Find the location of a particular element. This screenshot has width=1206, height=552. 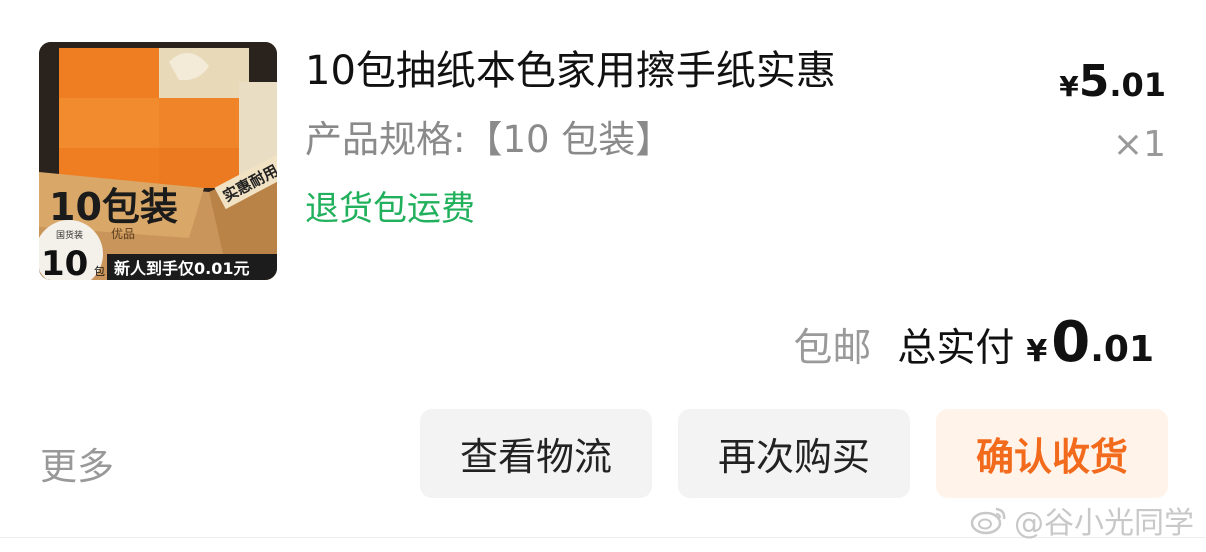

free-shipping-label: 包邮 is located at coordinates (832, 348).